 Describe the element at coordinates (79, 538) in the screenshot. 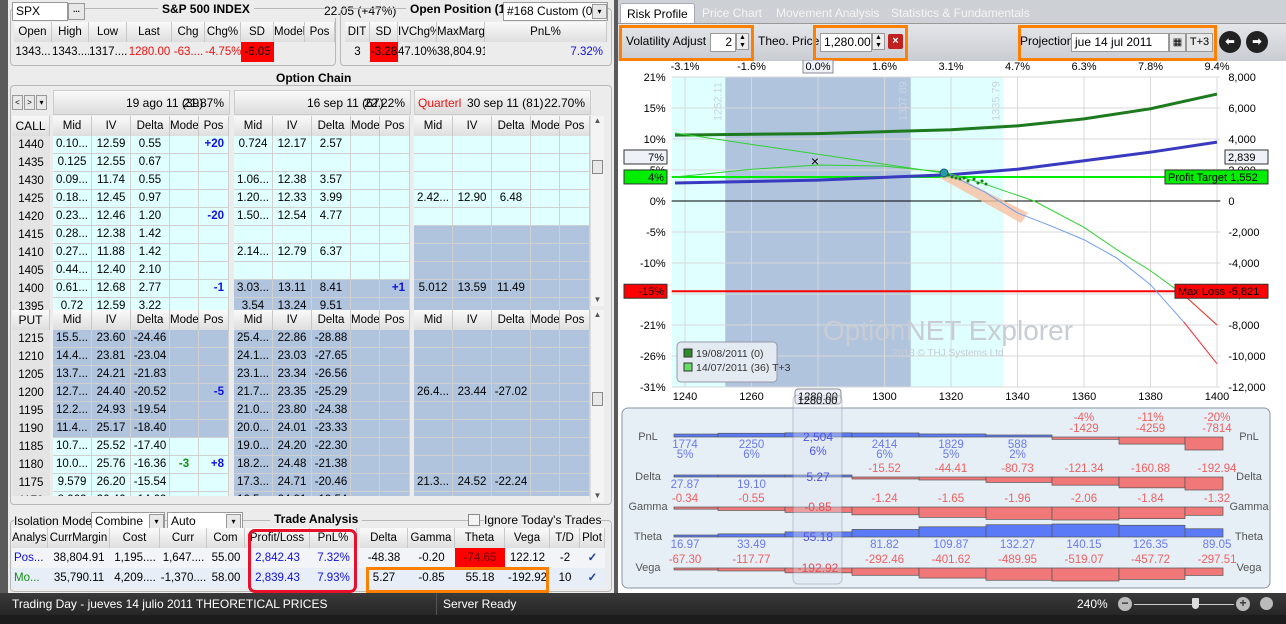

I see `column-header: CurrMargin` at that location.